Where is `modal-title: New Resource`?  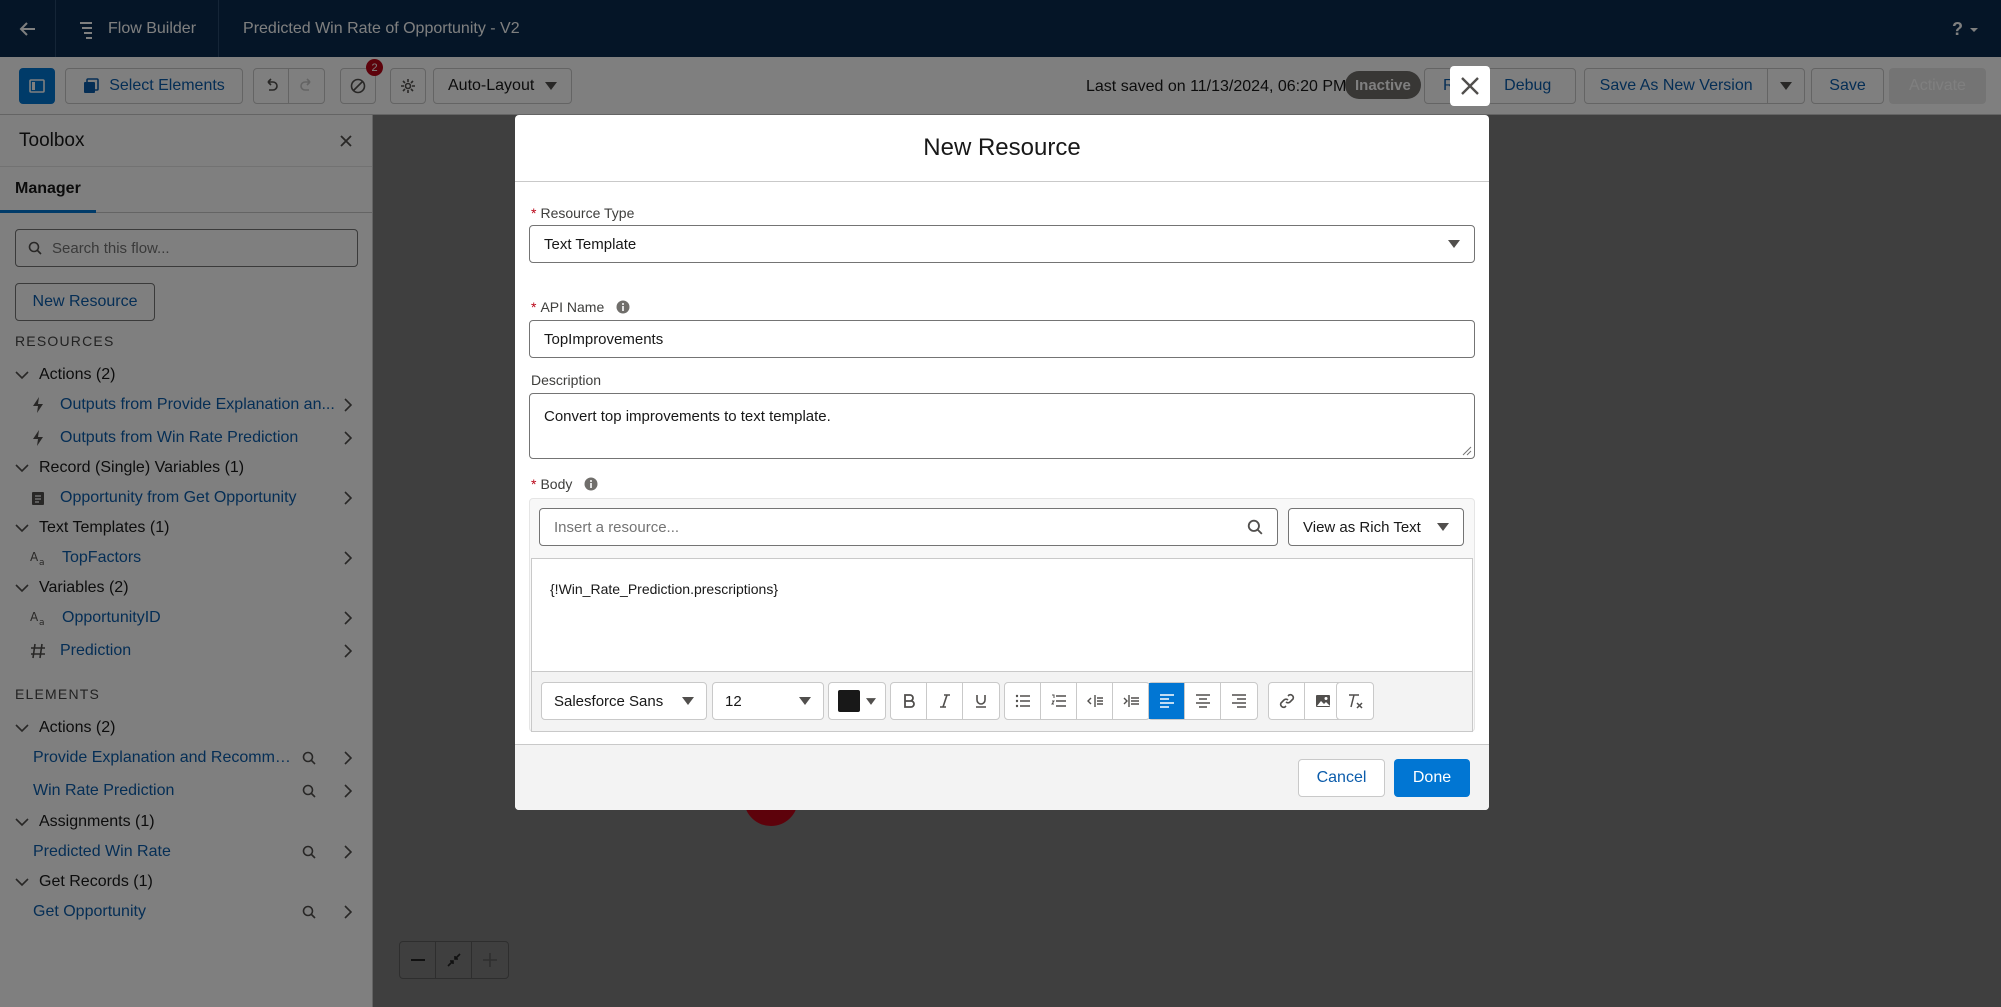
modal-title: New Resource is located at coordinates (1002, 148).